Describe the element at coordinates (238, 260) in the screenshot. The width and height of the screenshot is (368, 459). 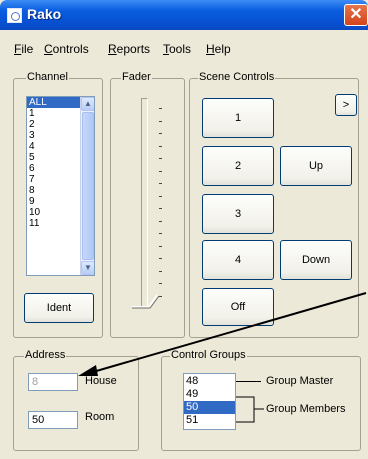
I see `scene-4-button: 4` at that location.